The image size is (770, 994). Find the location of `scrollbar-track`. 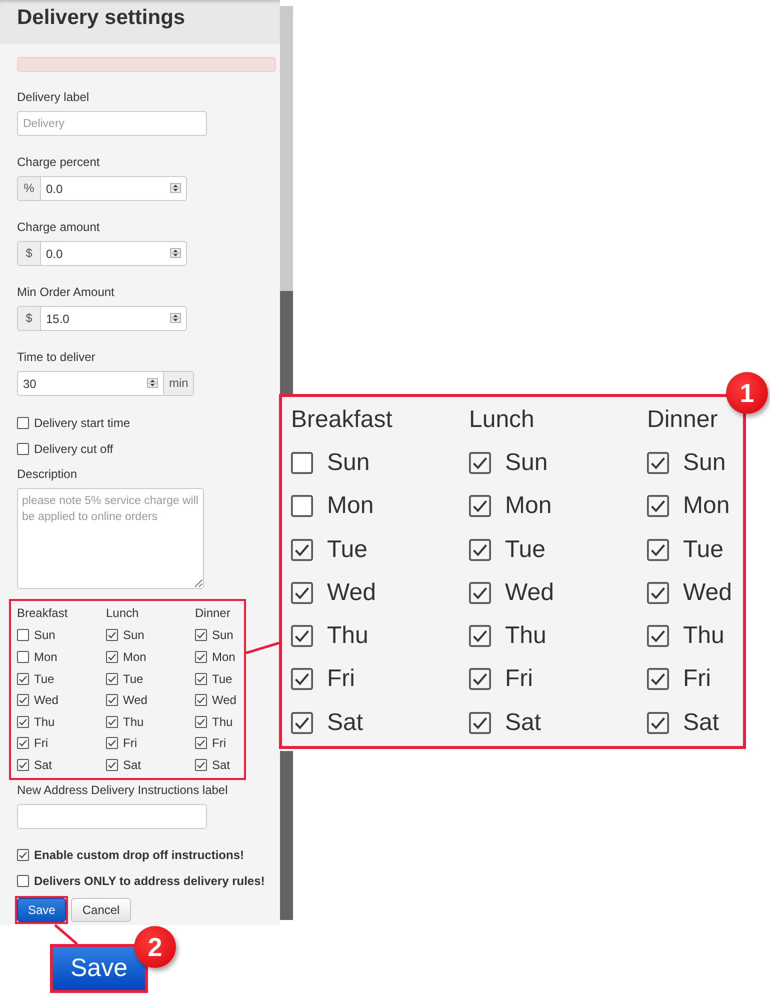

scrollbar-track is located at coordinates (286, 835).